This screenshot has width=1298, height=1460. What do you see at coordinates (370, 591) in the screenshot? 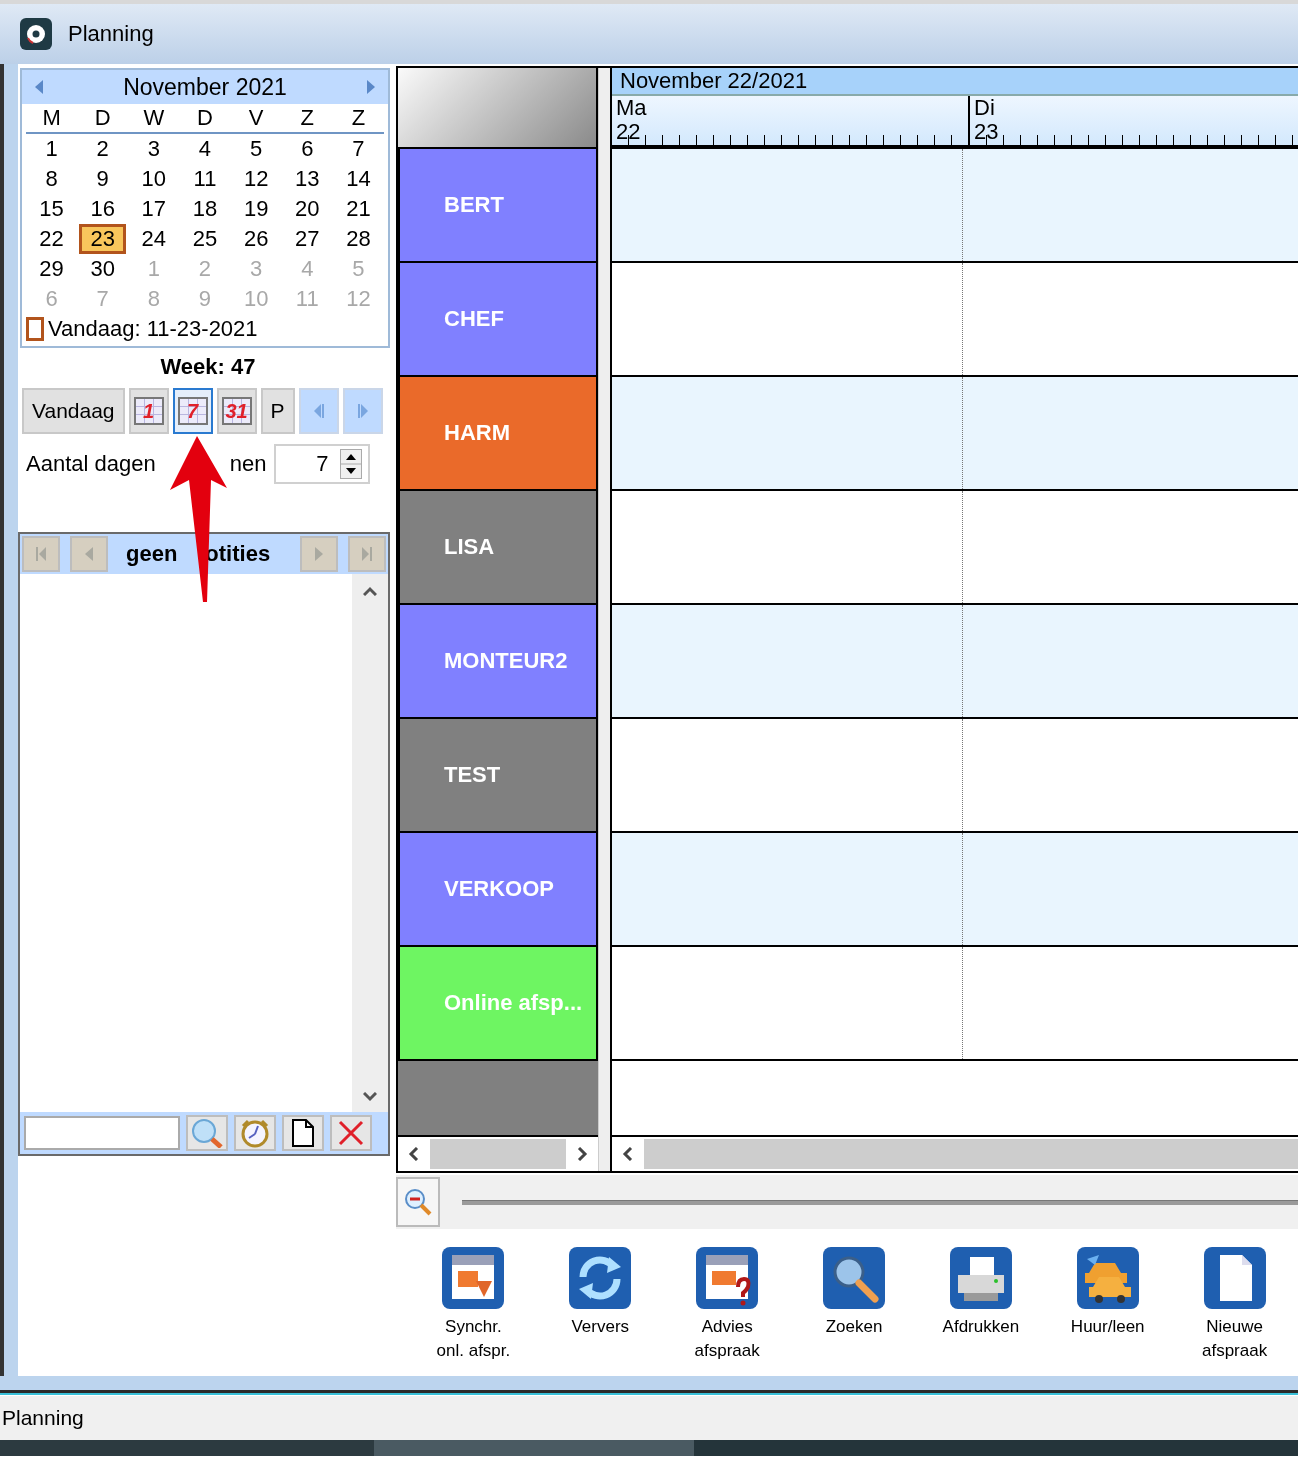
I see `scroll-up-icon` at bounding box center [370, 591].